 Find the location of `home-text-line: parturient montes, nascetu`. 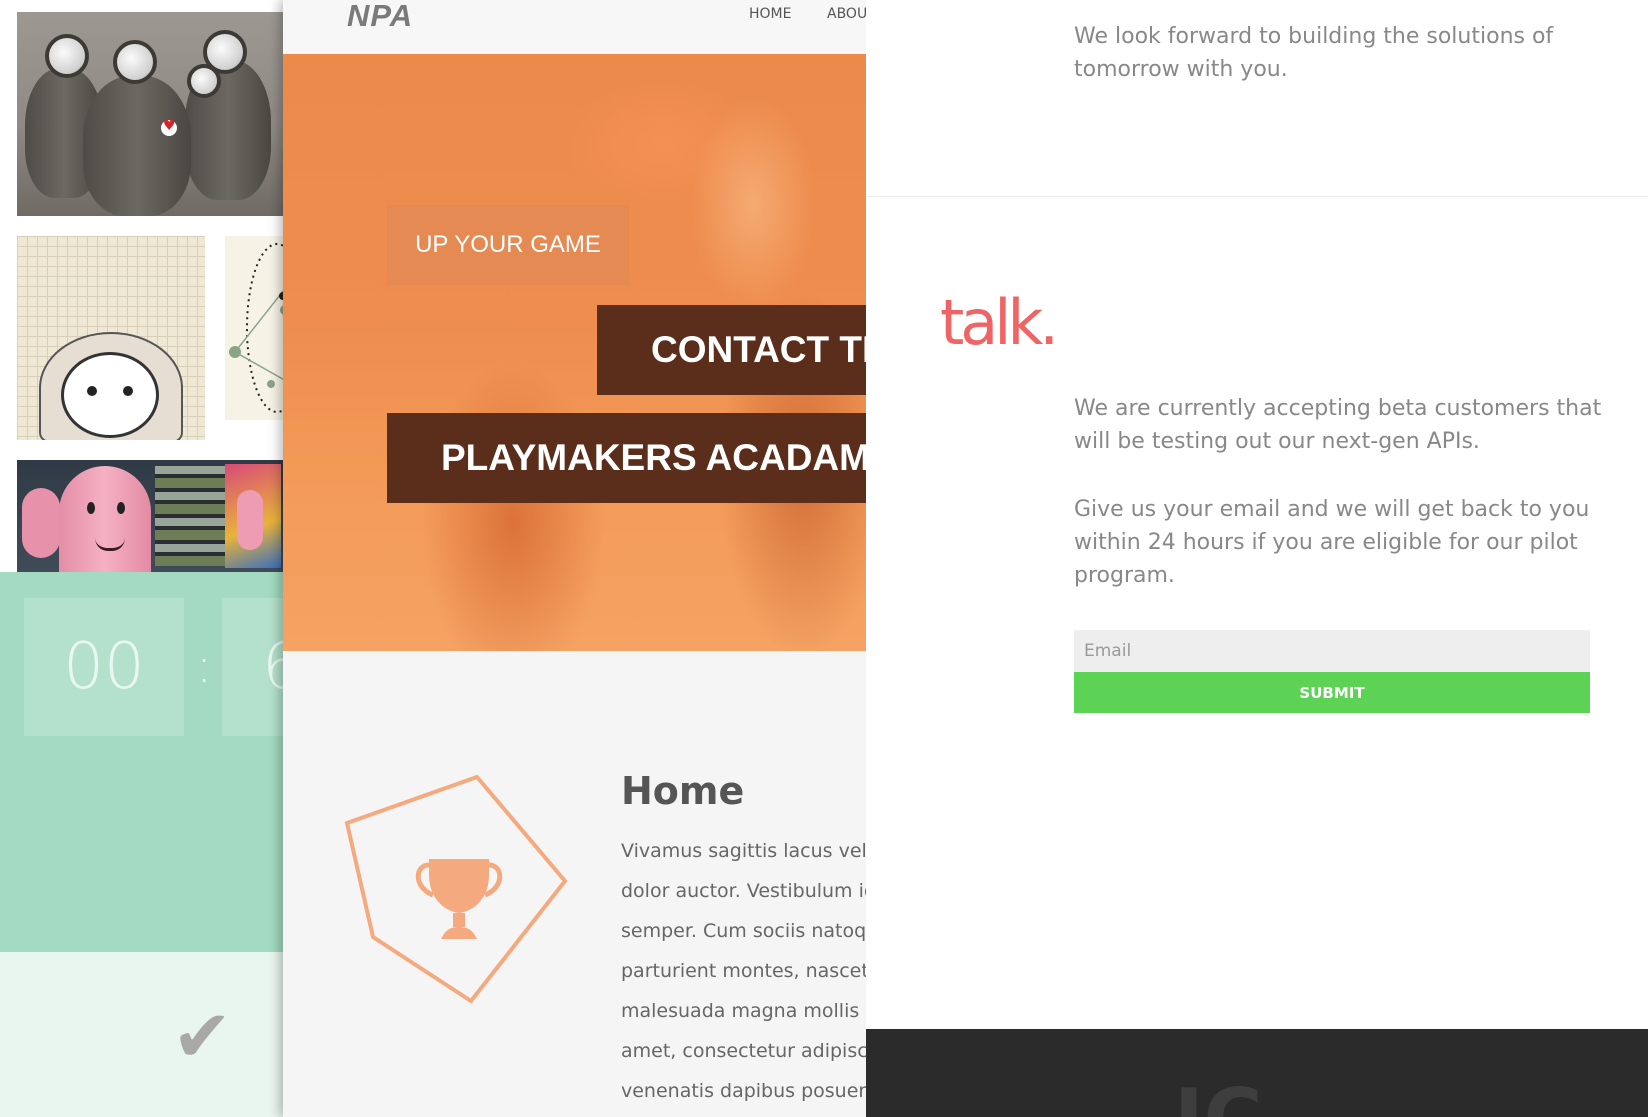

home-text-line: parturient montes, nascetu is located at coordinates (743, 971).